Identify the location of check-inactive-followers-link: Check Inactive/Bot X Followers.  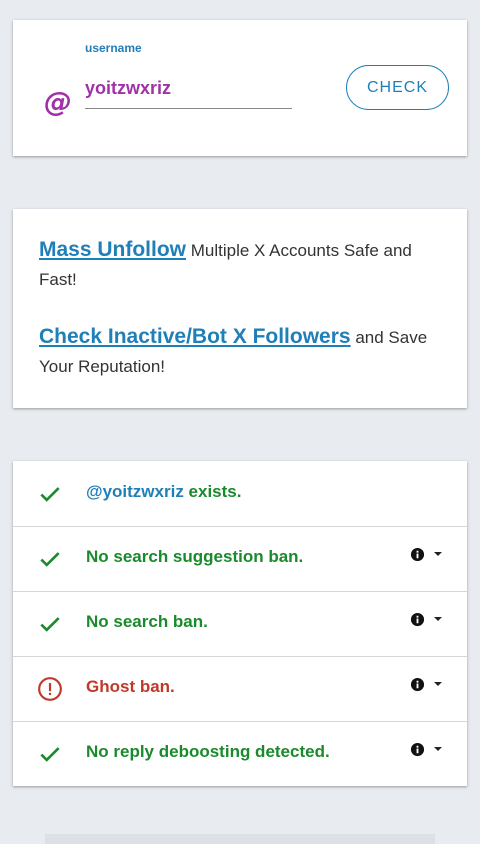
(195, 336).